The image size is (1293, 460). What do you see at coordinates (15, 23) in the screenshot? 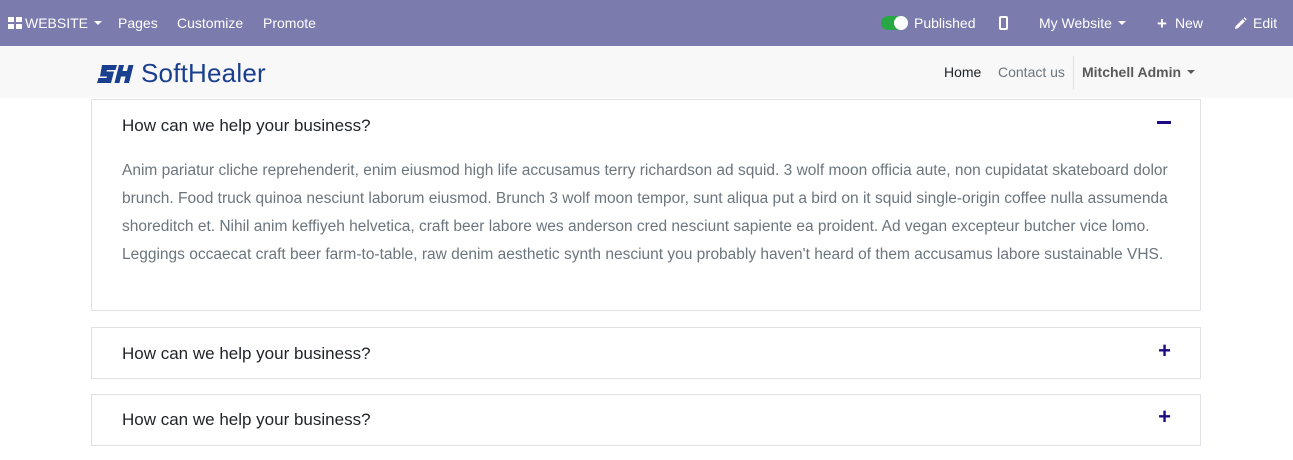
I see `apps-grid-icon` at bounding box center [15, 23].